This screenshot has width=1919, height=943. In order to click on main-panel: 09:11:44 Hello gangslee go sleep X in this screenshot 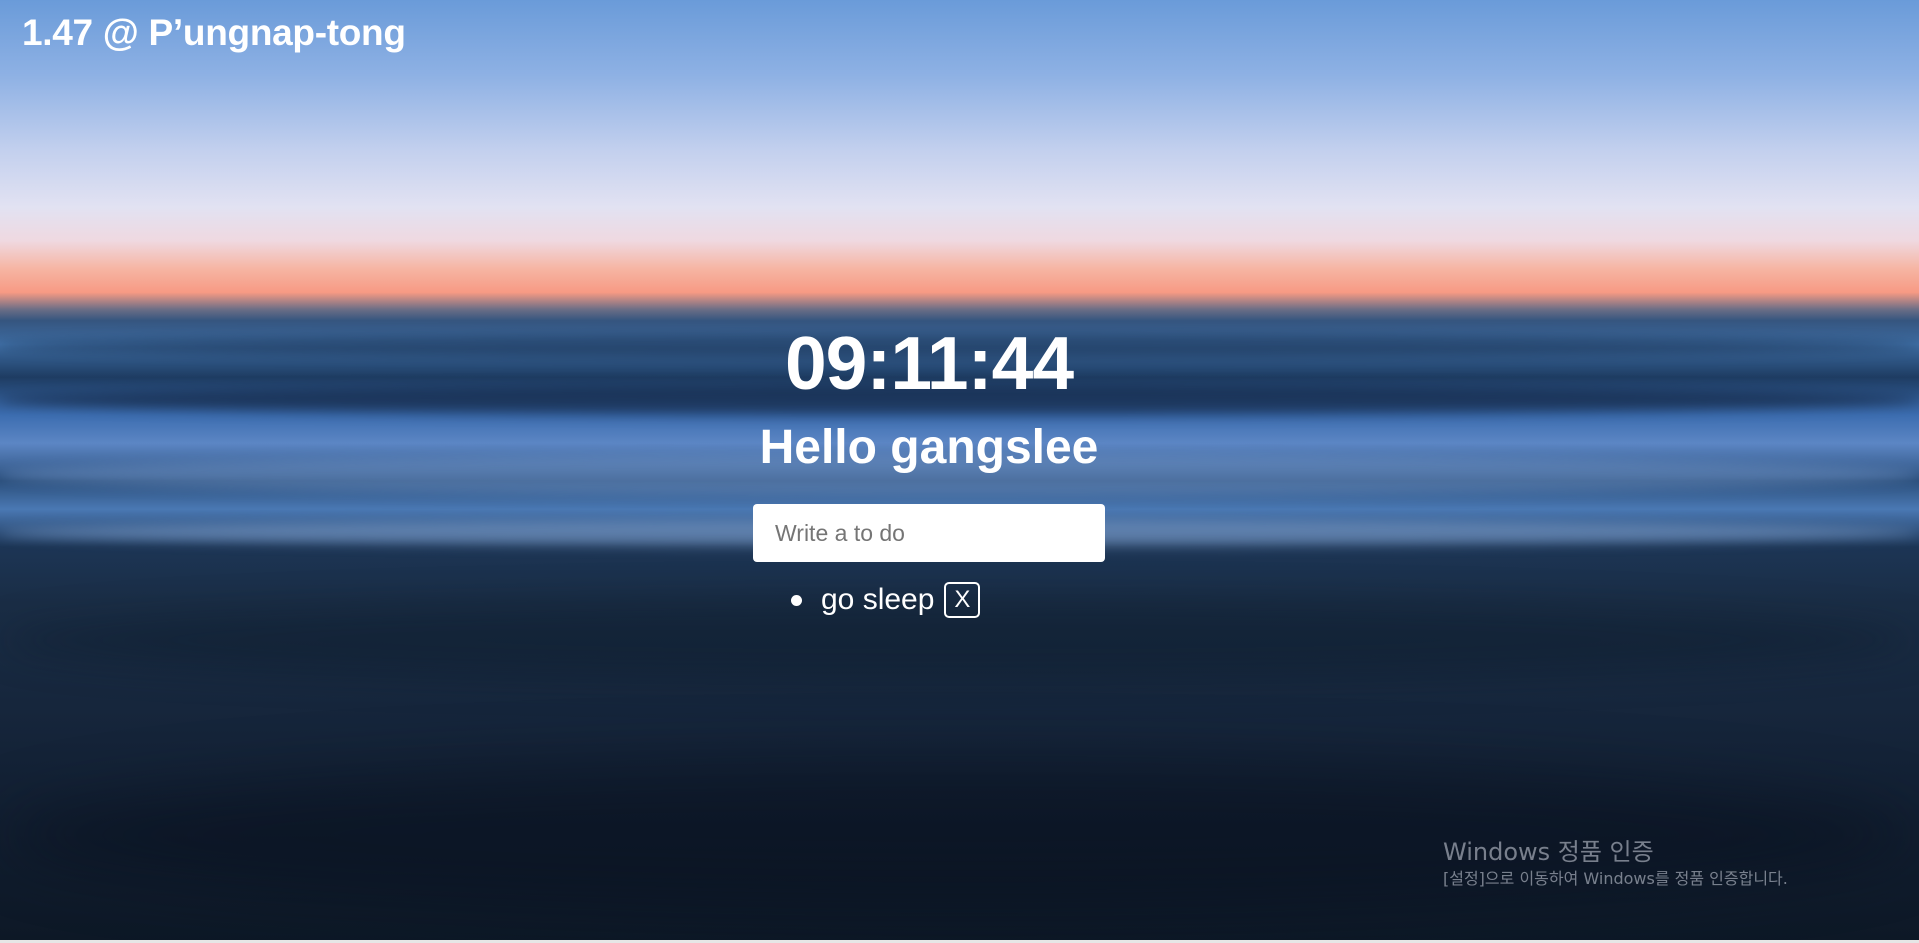, I will do `click(929, 470)`.